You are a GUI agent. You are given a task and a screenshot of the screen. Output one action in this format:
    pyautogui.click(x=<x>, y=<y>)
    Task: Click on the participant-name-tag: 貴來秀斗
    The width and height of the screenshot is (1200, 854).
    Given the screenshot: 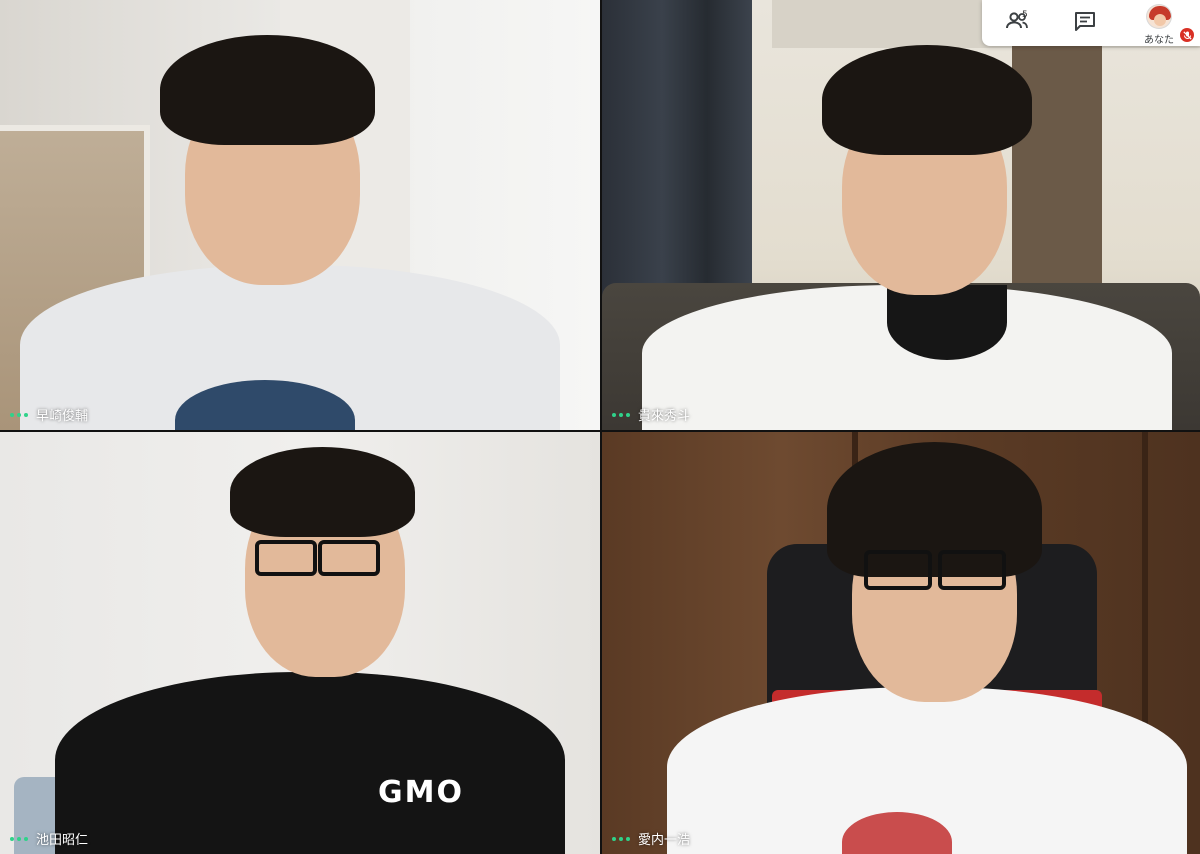 What is the action you would take?
    pyautogui.click(x=651, y=414)
    